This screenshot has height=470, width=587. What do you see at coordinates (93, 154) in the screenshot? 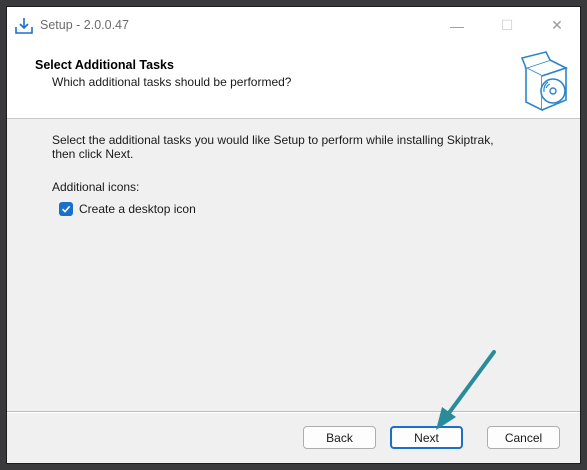
I see `intro-line-2: then click Next.` at bounding box center [93, 154].